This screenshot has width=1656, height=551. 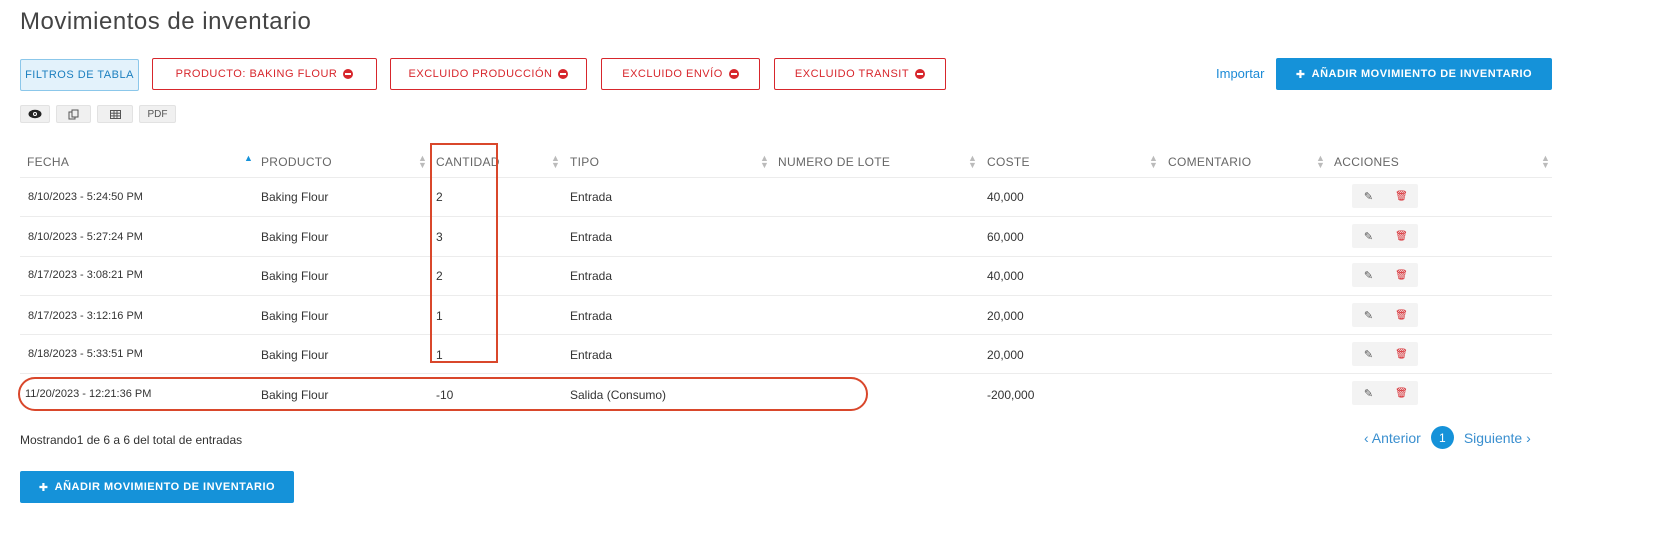 I want to click on pagination: ‹ Anterior 1 Siguiente ›, so click(x=1447, y=437).